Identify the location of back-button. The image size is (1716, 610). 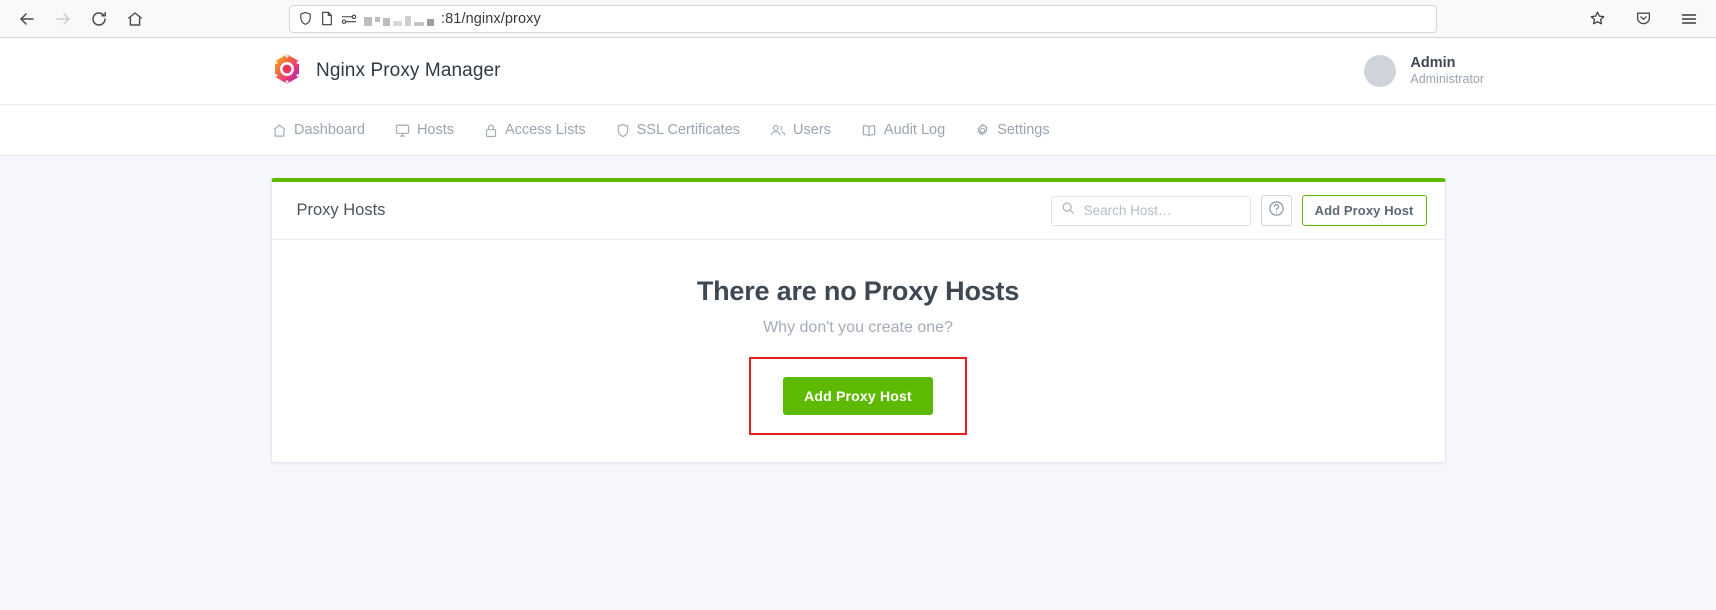
(27, 19).